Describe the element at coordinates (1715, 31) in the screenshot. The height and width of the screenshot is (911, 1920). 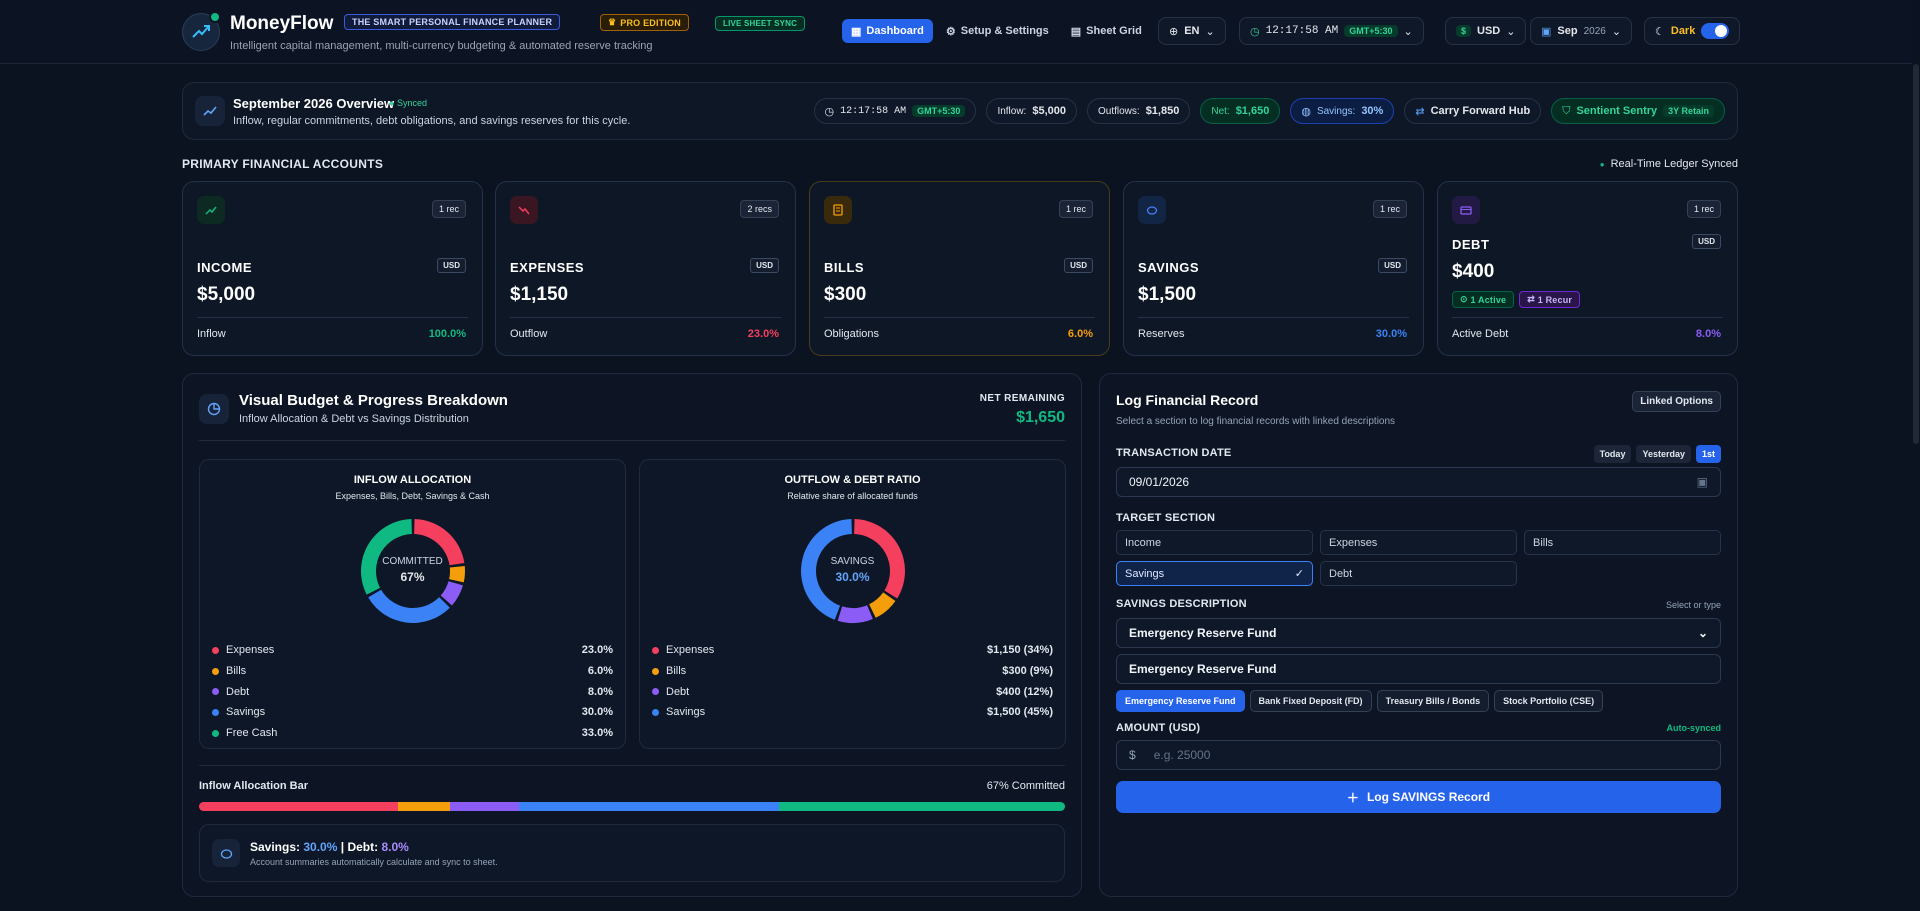
I see `theme-switch` at that location.